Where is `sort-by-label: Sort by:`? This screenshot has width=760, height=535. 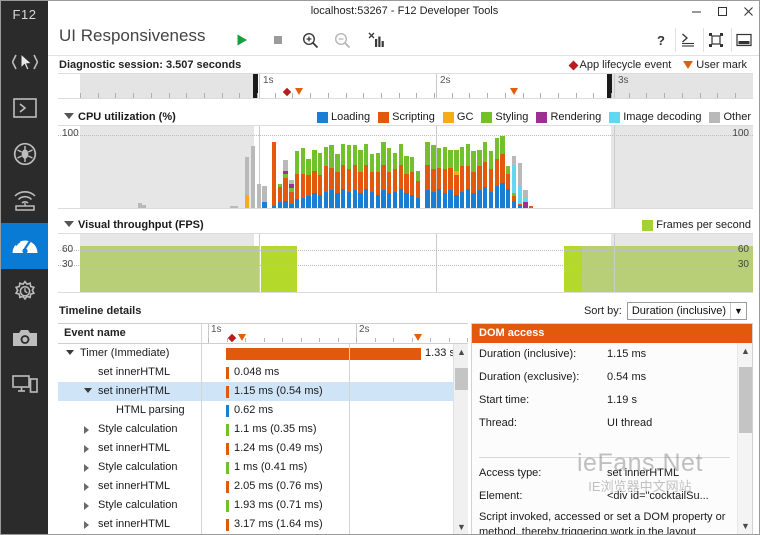
sort-by-label: Sort by: is located at coordinates (602, 311).